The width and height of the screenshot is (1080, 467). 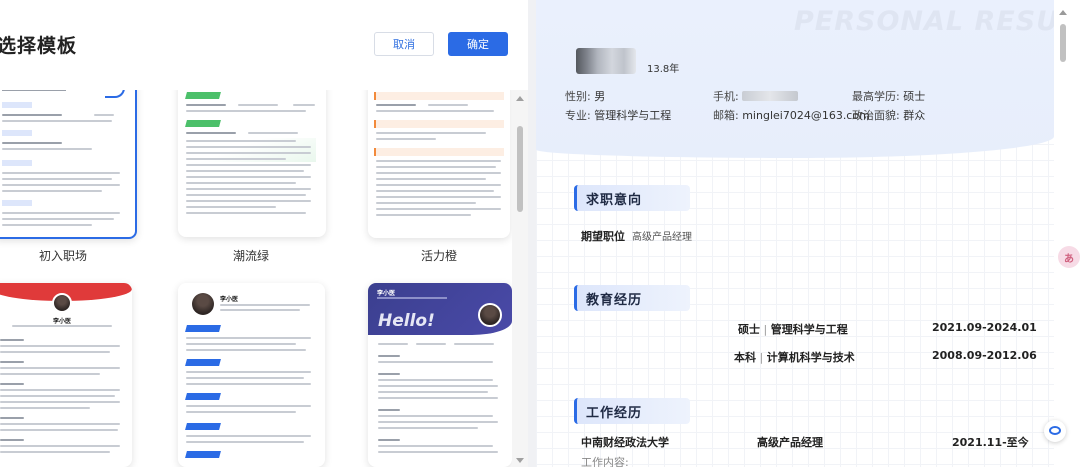 What do you see at coordinates (889, 96) in the screenshot?
I see `education-level-field: 最高学历: 硕士` at bounding box center [889, 96].